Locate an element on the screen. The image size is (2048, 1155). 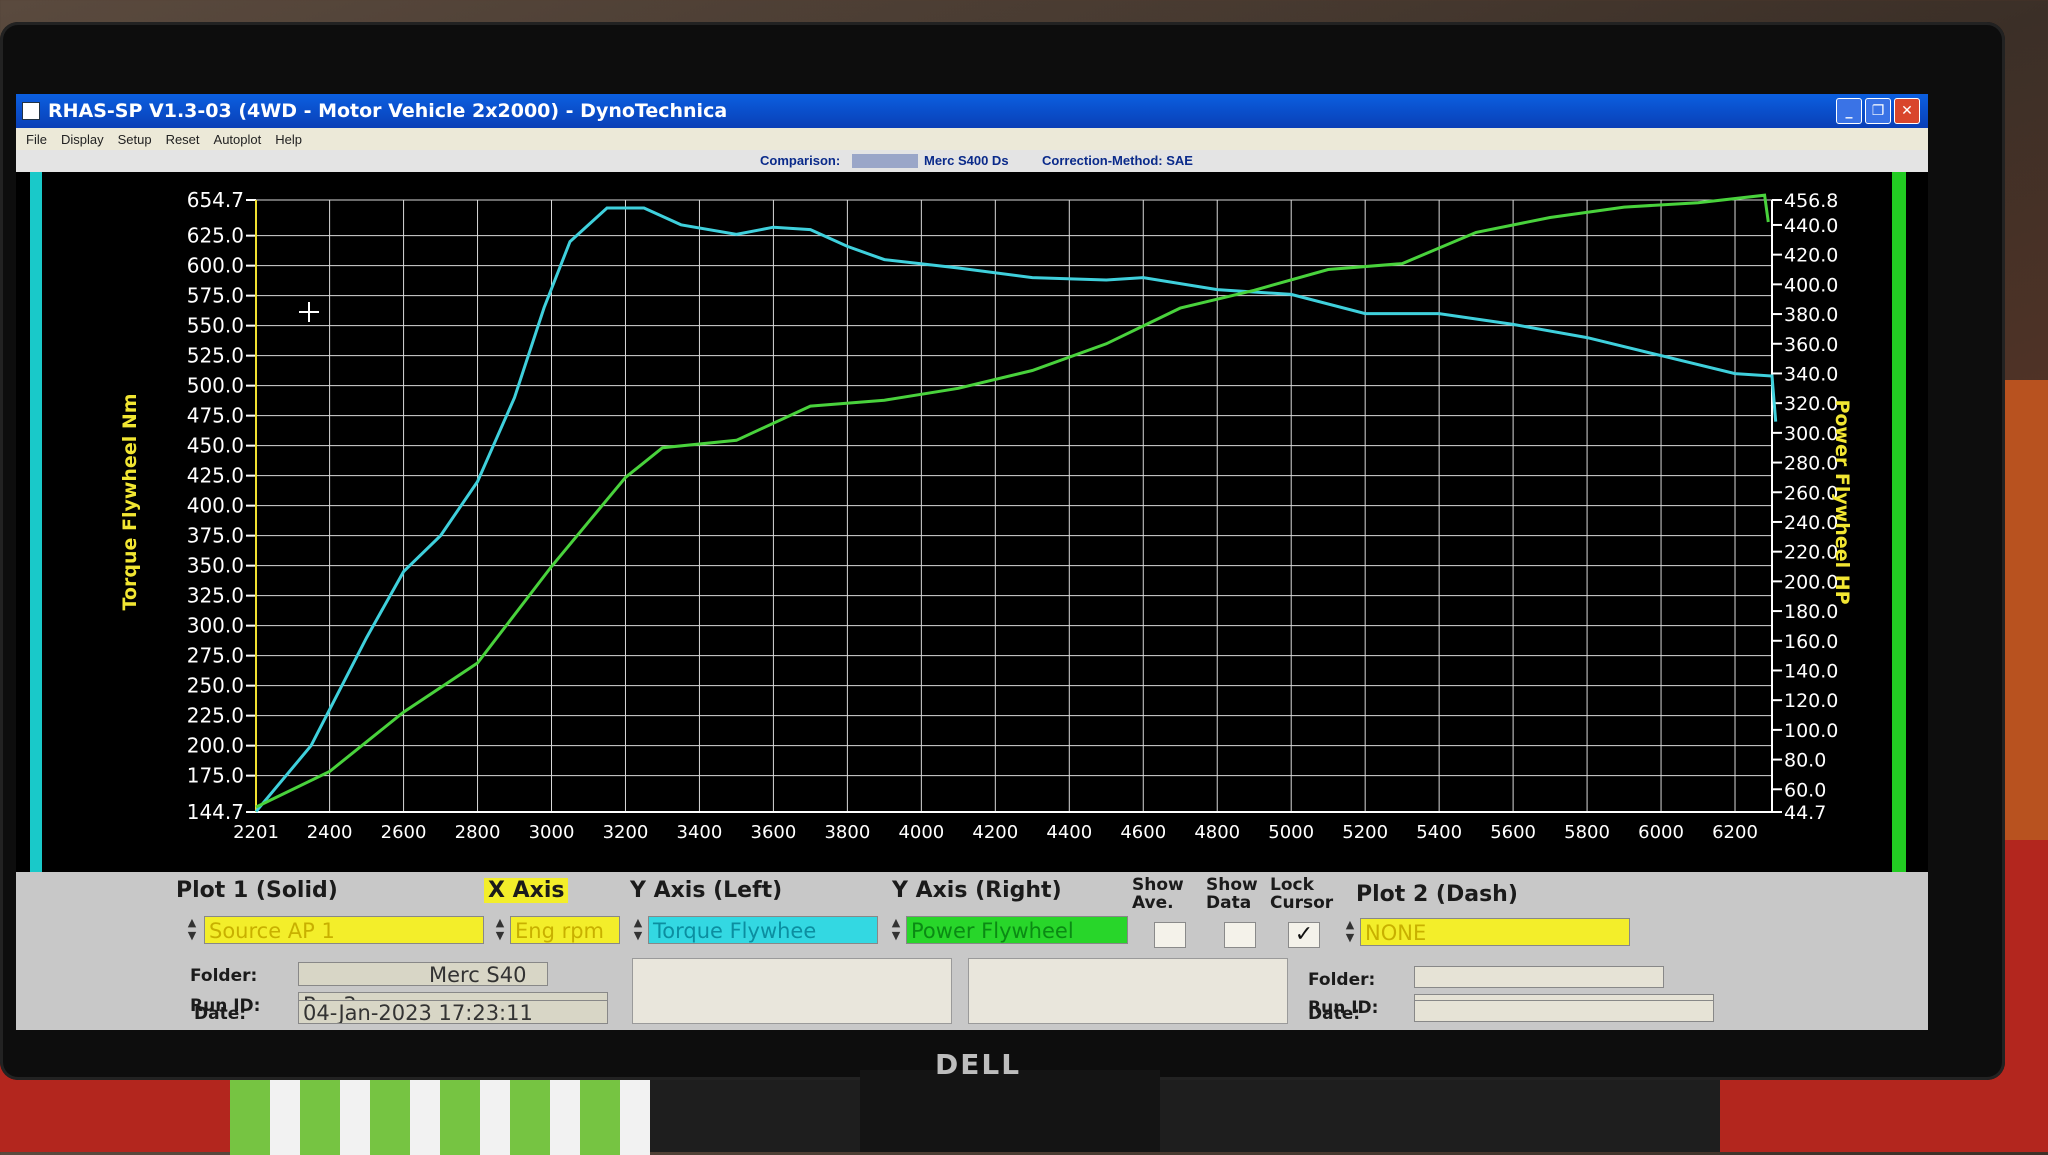
y-right-tick-label: 380.0 is located at coordinates (1811, 315).